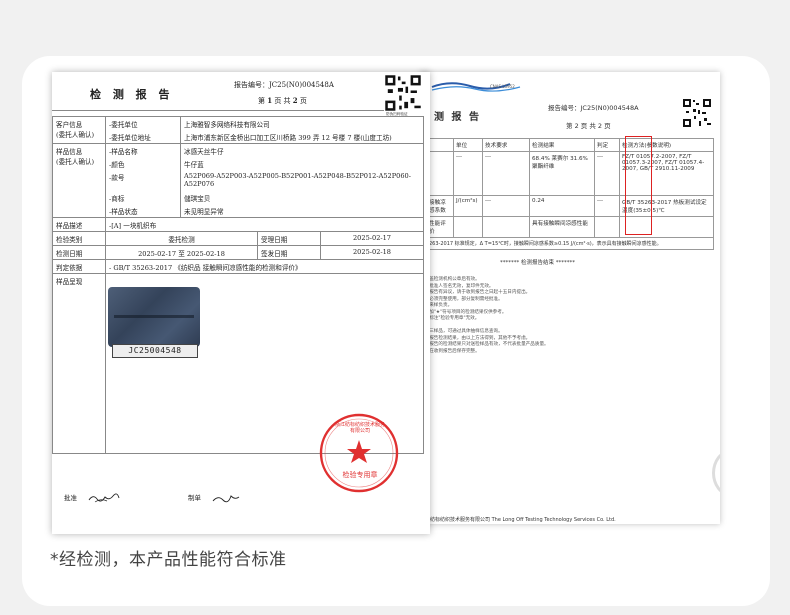 This screenshot has width=790, height=615. I want to click on note-line: 对本报告有异议，请于收到报告之日起十五日内提出。, so click(475, 292).